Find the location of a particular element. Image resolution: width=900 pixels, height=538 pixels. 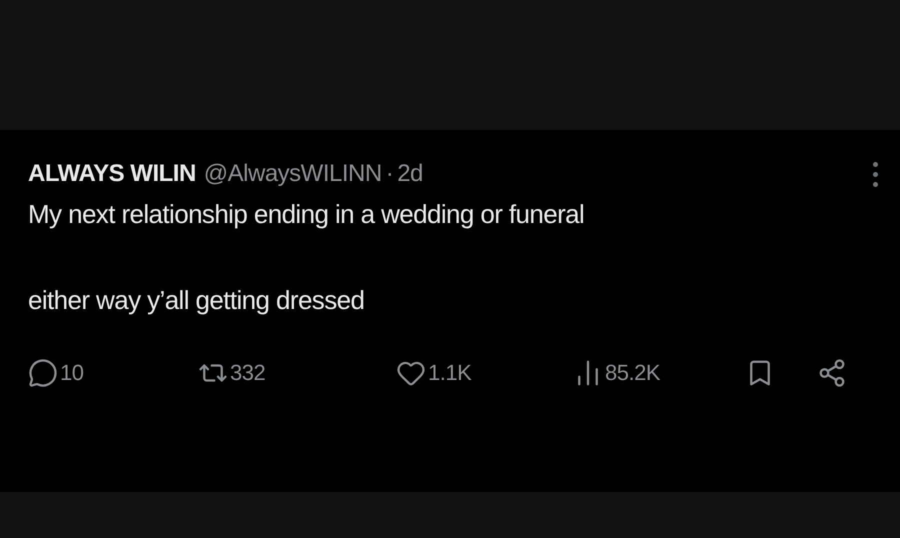

post-time: 2d is located at coordinates (410, 174).